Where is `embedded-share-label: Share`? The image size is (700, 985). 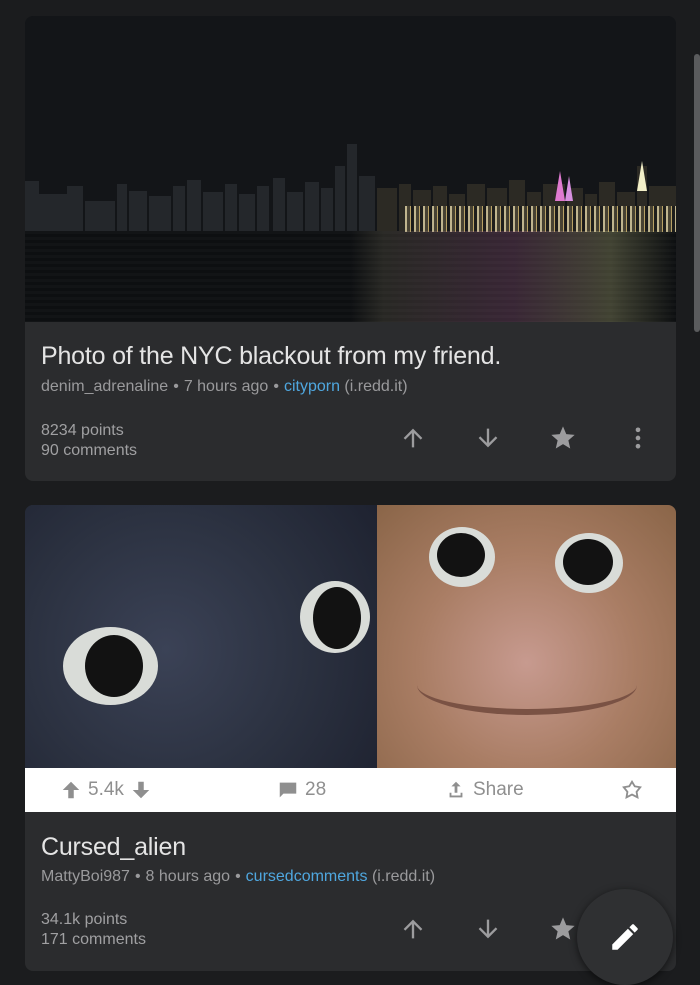 embedded-share-label: Share is located at coordinates (498, 789).